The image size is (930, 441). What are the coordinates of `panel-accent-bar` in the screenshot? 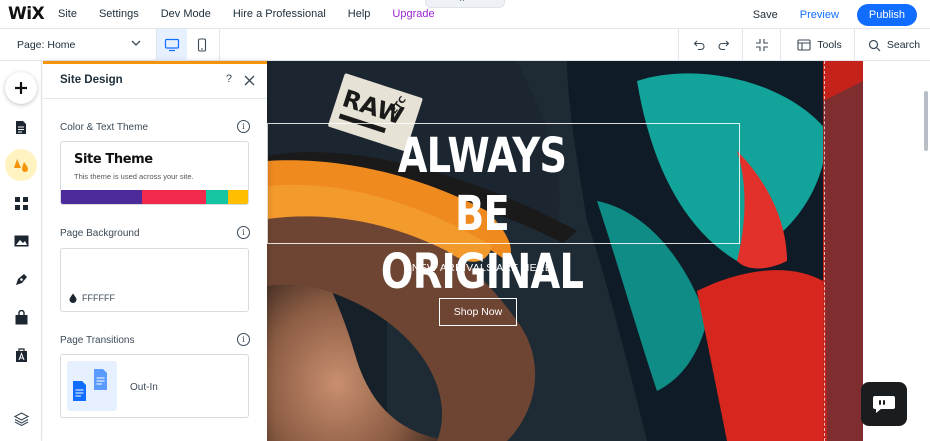 It's located at (155, 62).